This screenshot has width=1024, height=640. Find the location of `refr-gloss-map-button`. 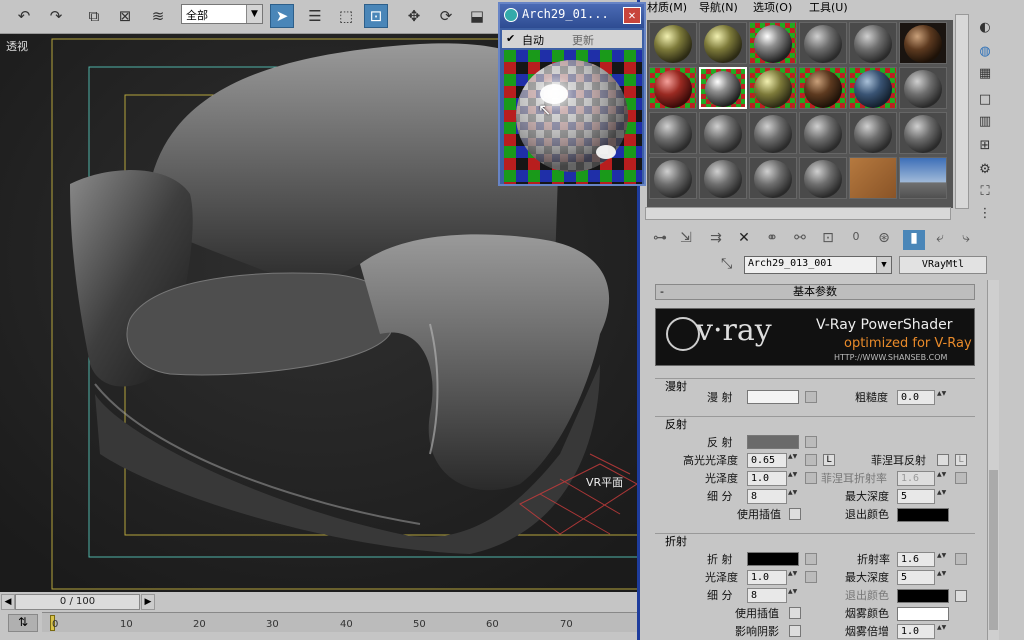

refr-gloss-map-button is located at coordinates (811, 577).